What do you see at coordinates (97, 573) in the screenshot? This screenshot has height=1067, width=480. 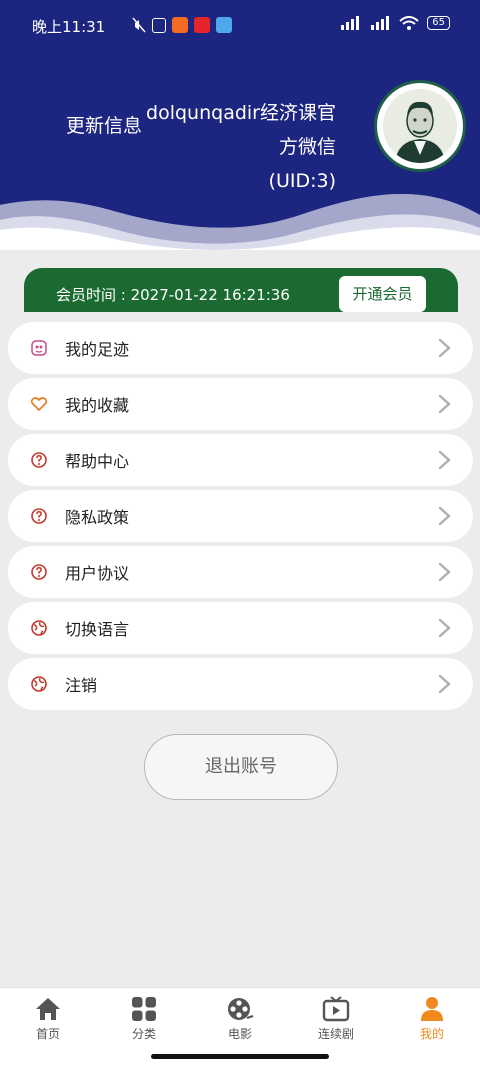 I see `menu-item-label: 用户协议` at bounding box center [97, 573].